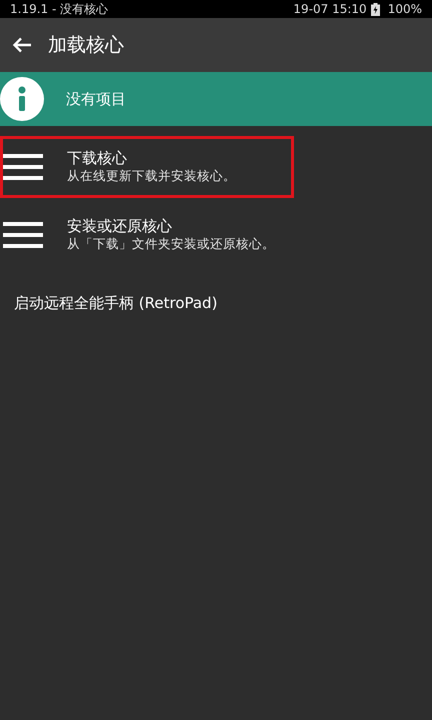  I want to click on item-label: 安装或还原核心, so click(171, 226).